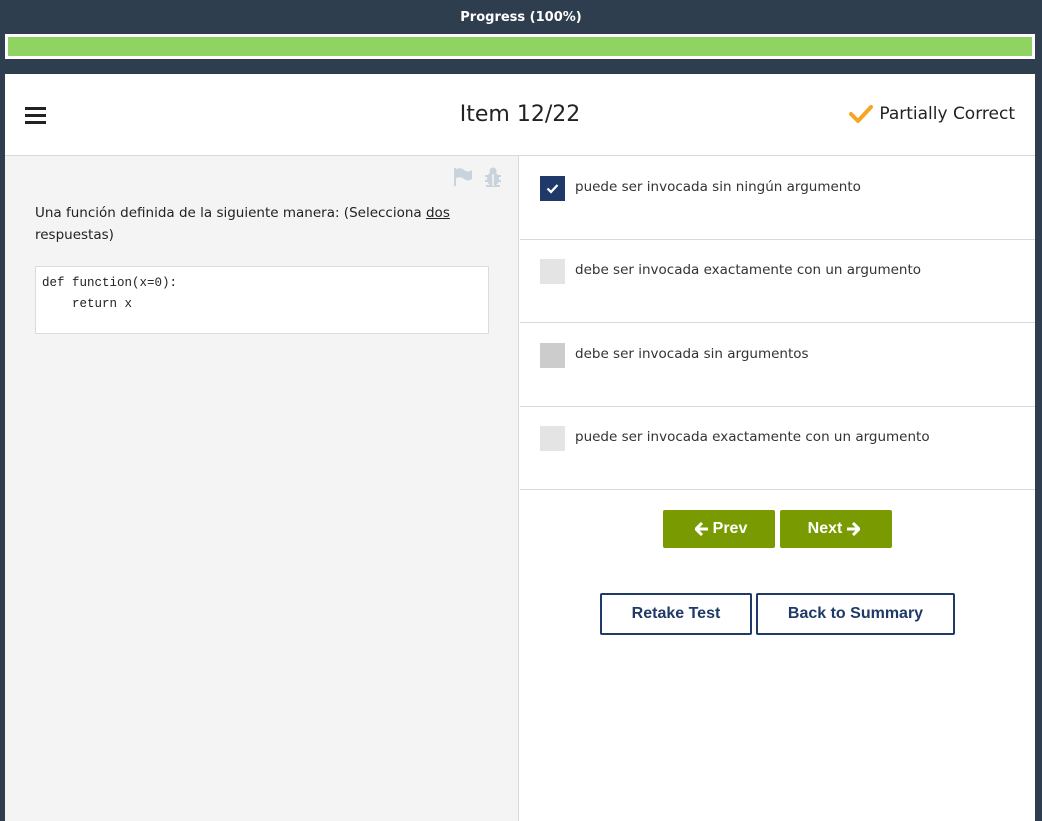  What do you see at coordinates (861, 114) in the screenshot?
I see `checkmark-icon` at bounding box center [861, 114].